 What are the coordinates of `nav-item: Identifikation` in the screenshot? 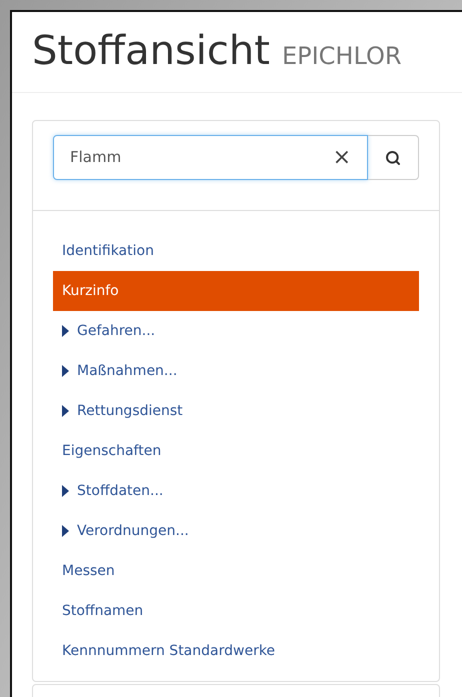 It's located at (236, 251).